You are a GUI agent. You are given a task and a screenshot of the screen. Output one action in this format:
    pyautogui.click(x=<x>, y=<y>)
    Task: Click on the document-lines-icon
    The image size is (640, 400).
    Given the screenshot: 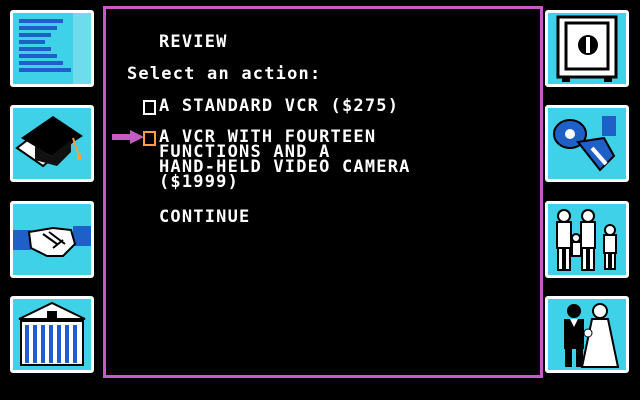 What is the action you would take?
    pyautogui.click(x=52, y=48)
    